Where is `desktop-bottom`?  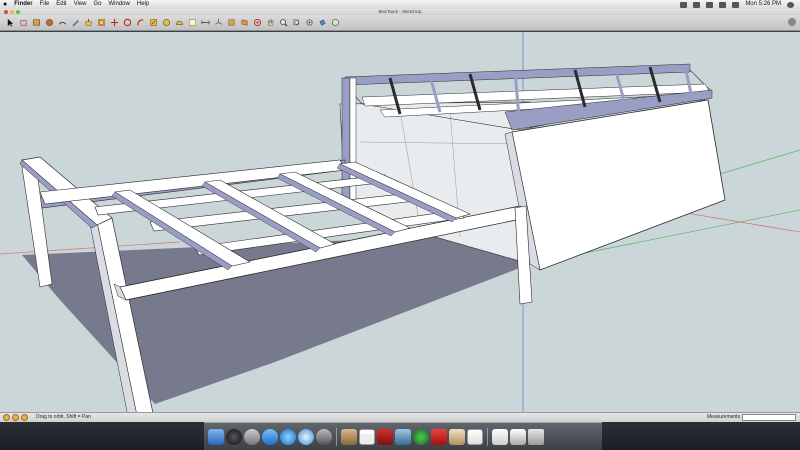 desktop-bottom is located at coordinates (400, 436).